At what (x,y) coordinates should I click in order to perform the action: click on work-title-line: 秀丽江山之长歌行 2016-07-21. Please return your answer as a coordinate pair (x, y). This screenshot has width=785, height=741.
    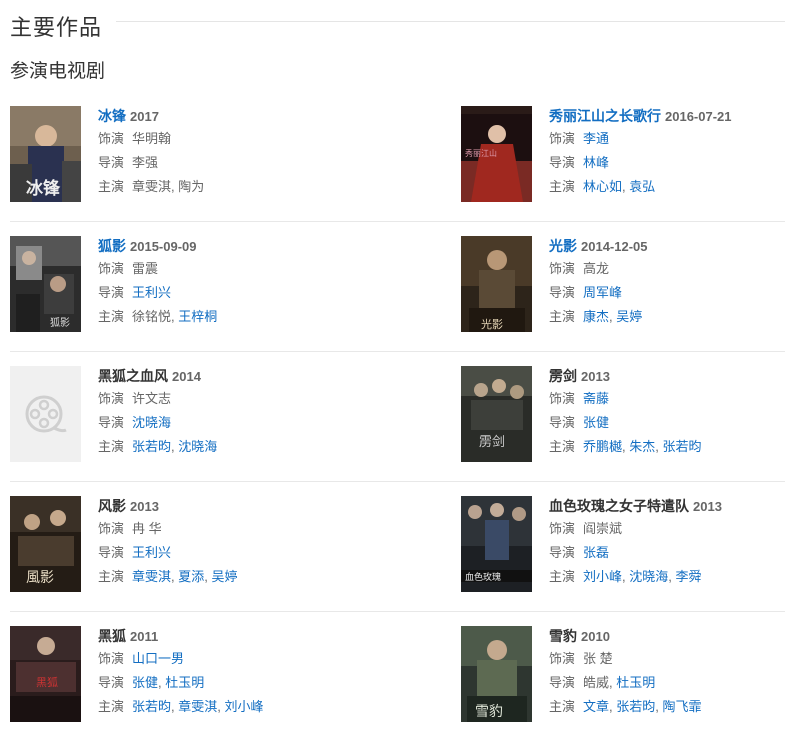
    Looking at the image, I should click on (667, 116).